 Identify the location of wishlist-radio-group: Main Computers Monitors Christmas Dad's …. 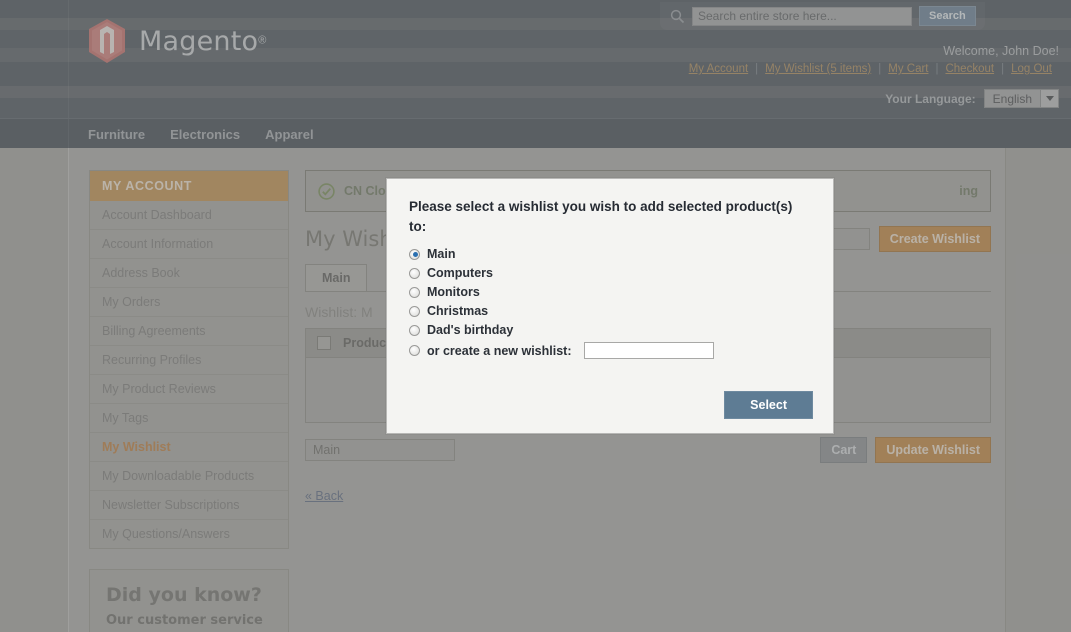
(610, 303).